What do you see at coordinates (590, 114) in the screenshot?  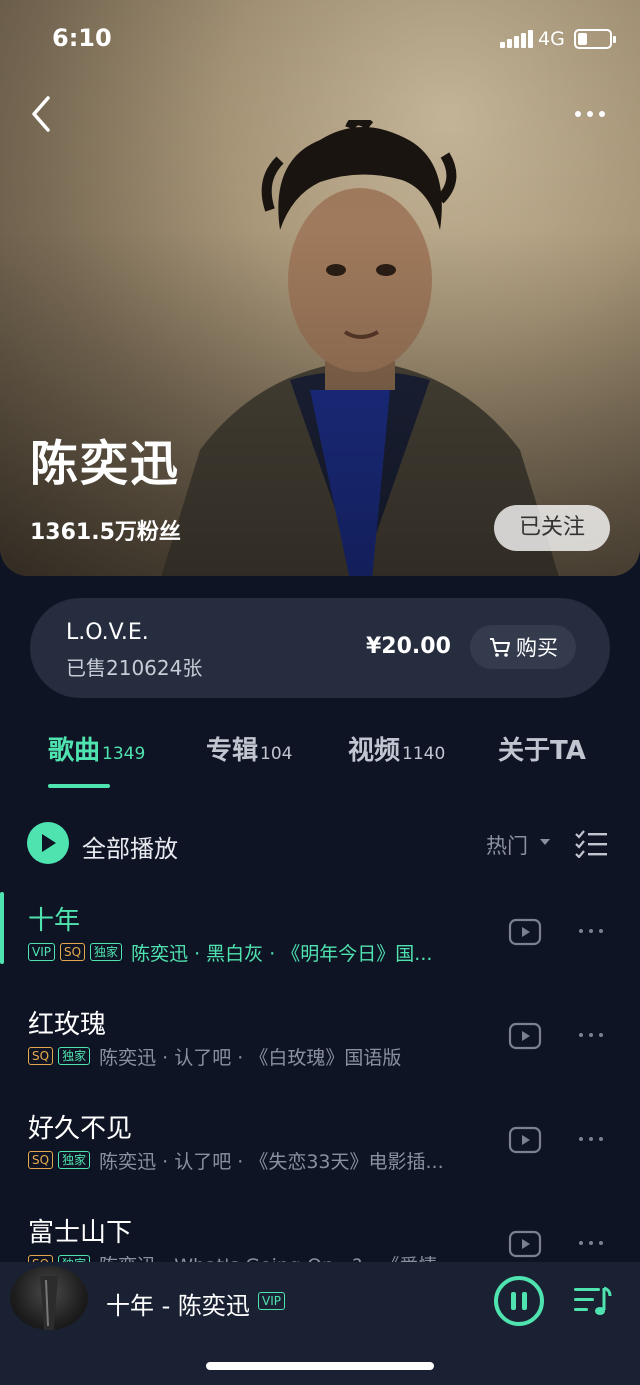 I see `more-options-icon` at bounding box center [590, 114].